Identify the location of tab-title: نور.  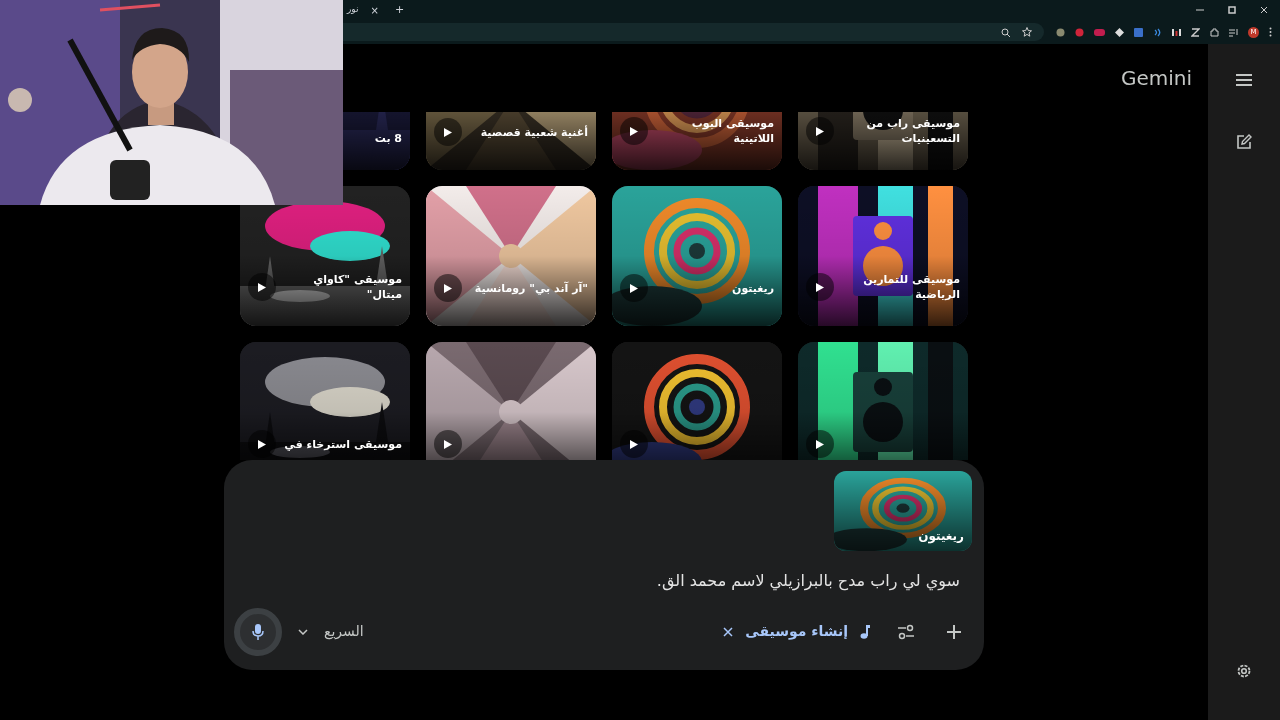
(353, 10).